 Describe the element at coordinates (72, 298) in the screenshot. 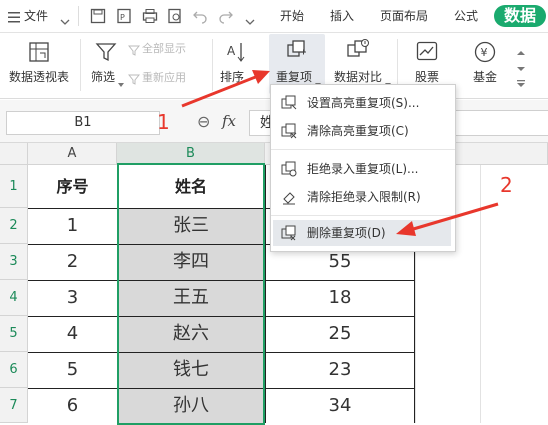

I see `cell-a4: 3` at that location.